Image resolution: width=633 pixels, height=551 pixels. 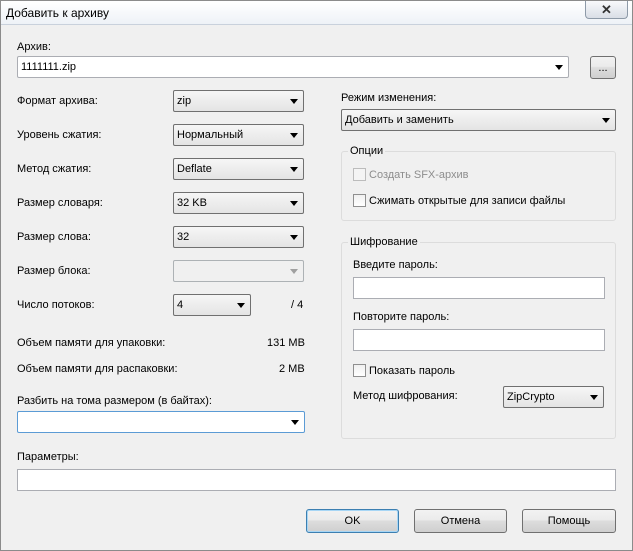 I want to click on split-size-combo, so click(x=161, y=422).